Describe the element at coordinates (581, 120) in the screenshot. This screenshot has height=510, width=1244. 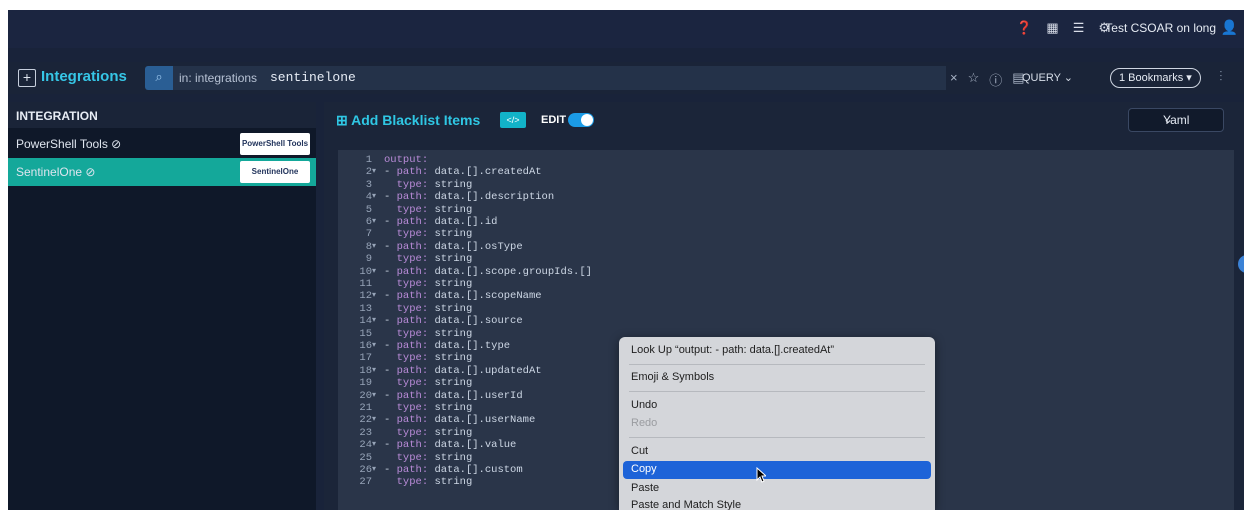
I see `edit-toggle` at that location.